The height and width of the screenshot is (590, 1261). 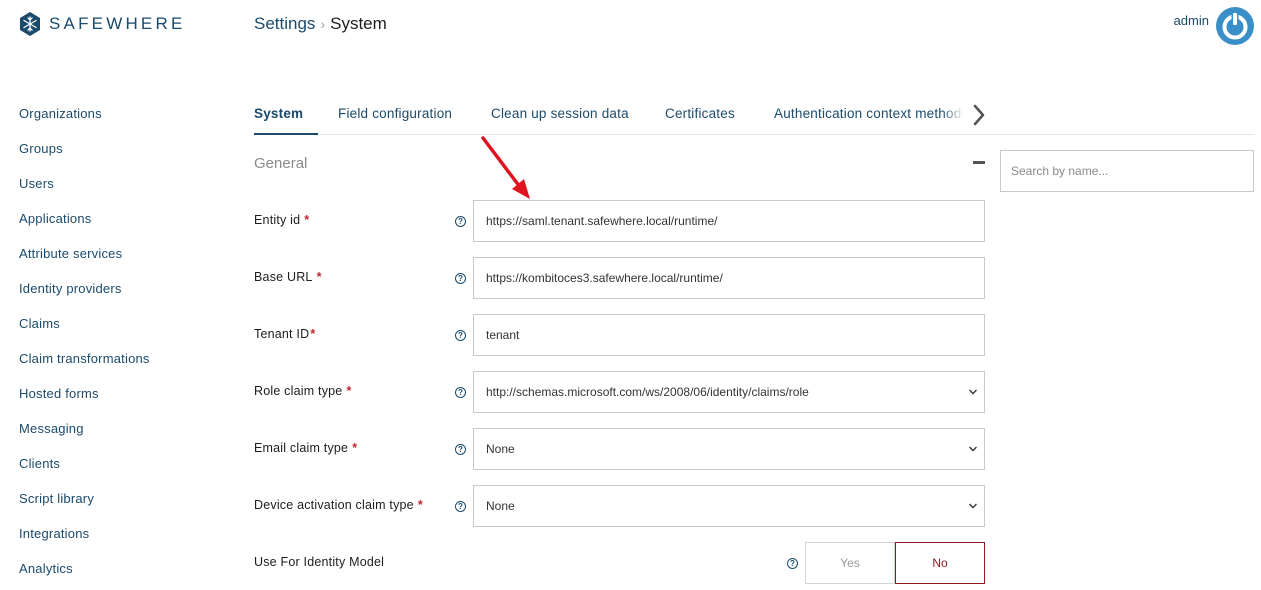 What do you see at coordinates (30, 24) in the screenshot?
I see `snowflake-icon` at bounding box center [30, 24].